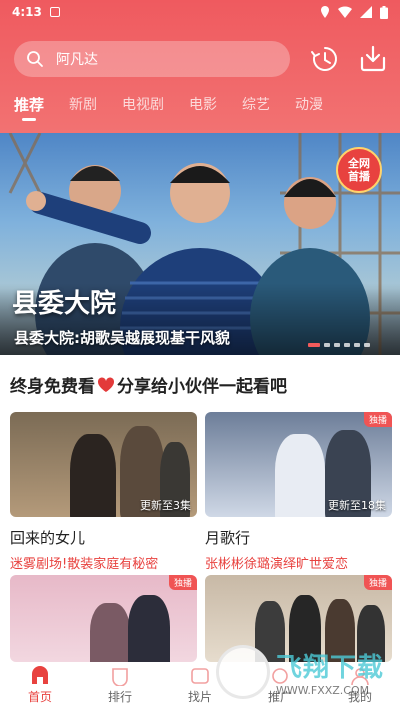 This screenshot has height=711, width=400. Describe the element at coordinates (323, 690) in the screenshot. I see `watermark-url: WWW.FXXZ.COM` at that location.